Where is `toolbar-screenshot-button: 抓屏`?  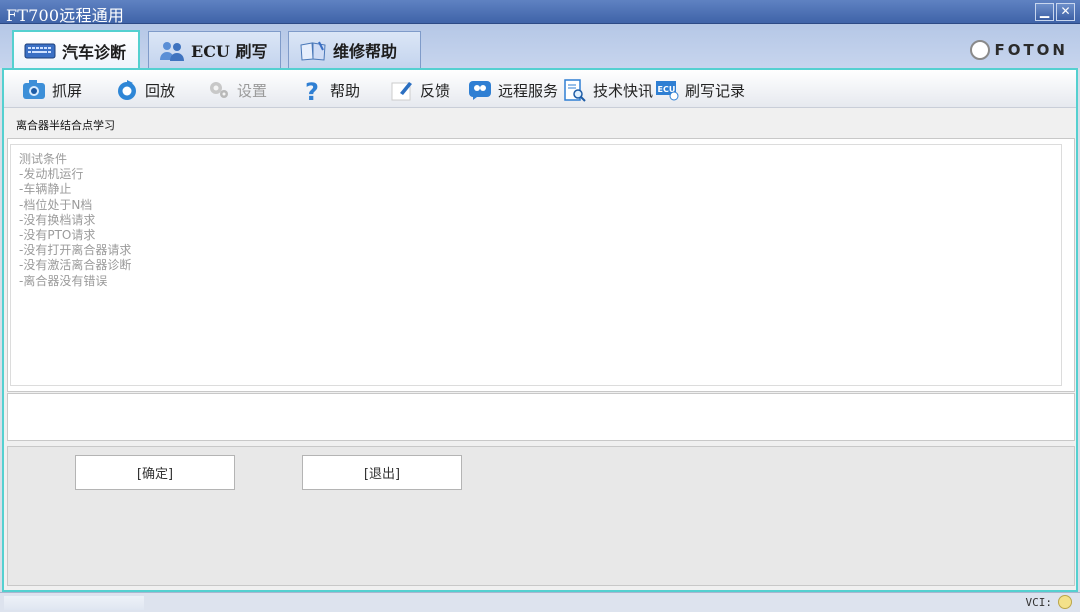
toolbar-screenshot-button: 抓屏 is located at coordinates (52, 90).